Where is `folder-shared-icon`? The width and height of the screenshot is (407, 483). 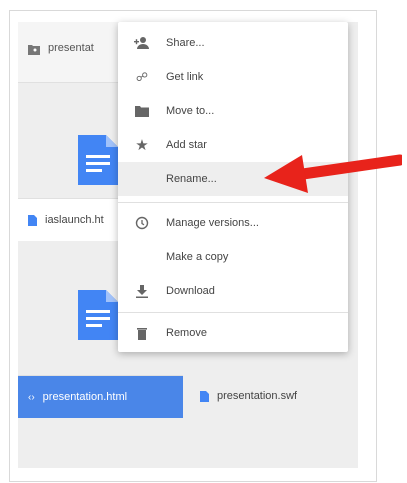
folder-shared-icon is located at coordinates (34, 51).